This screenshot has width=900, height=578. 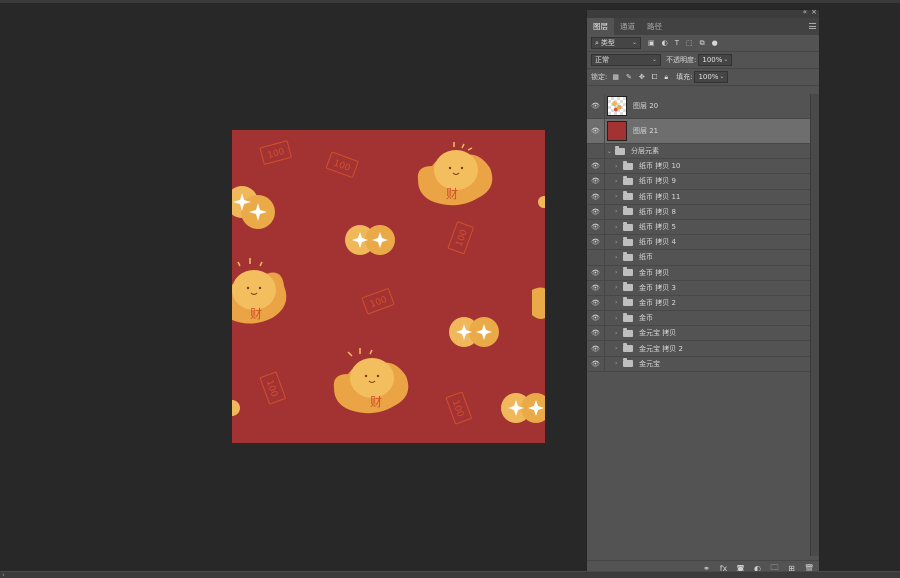 I want to click on eye-icon: ·, so click(x=595, y=151).